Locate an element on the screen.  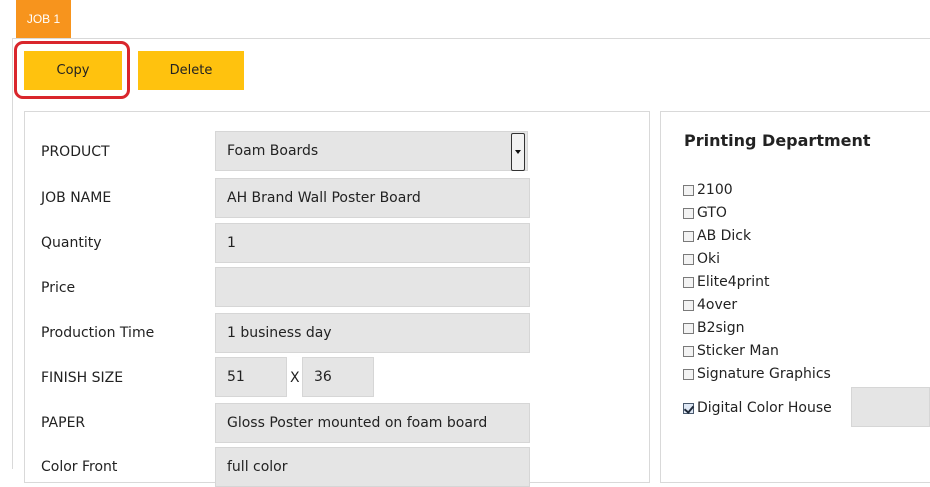
printer-option-label: Signature Graphics is located at coordinates (764, 374).